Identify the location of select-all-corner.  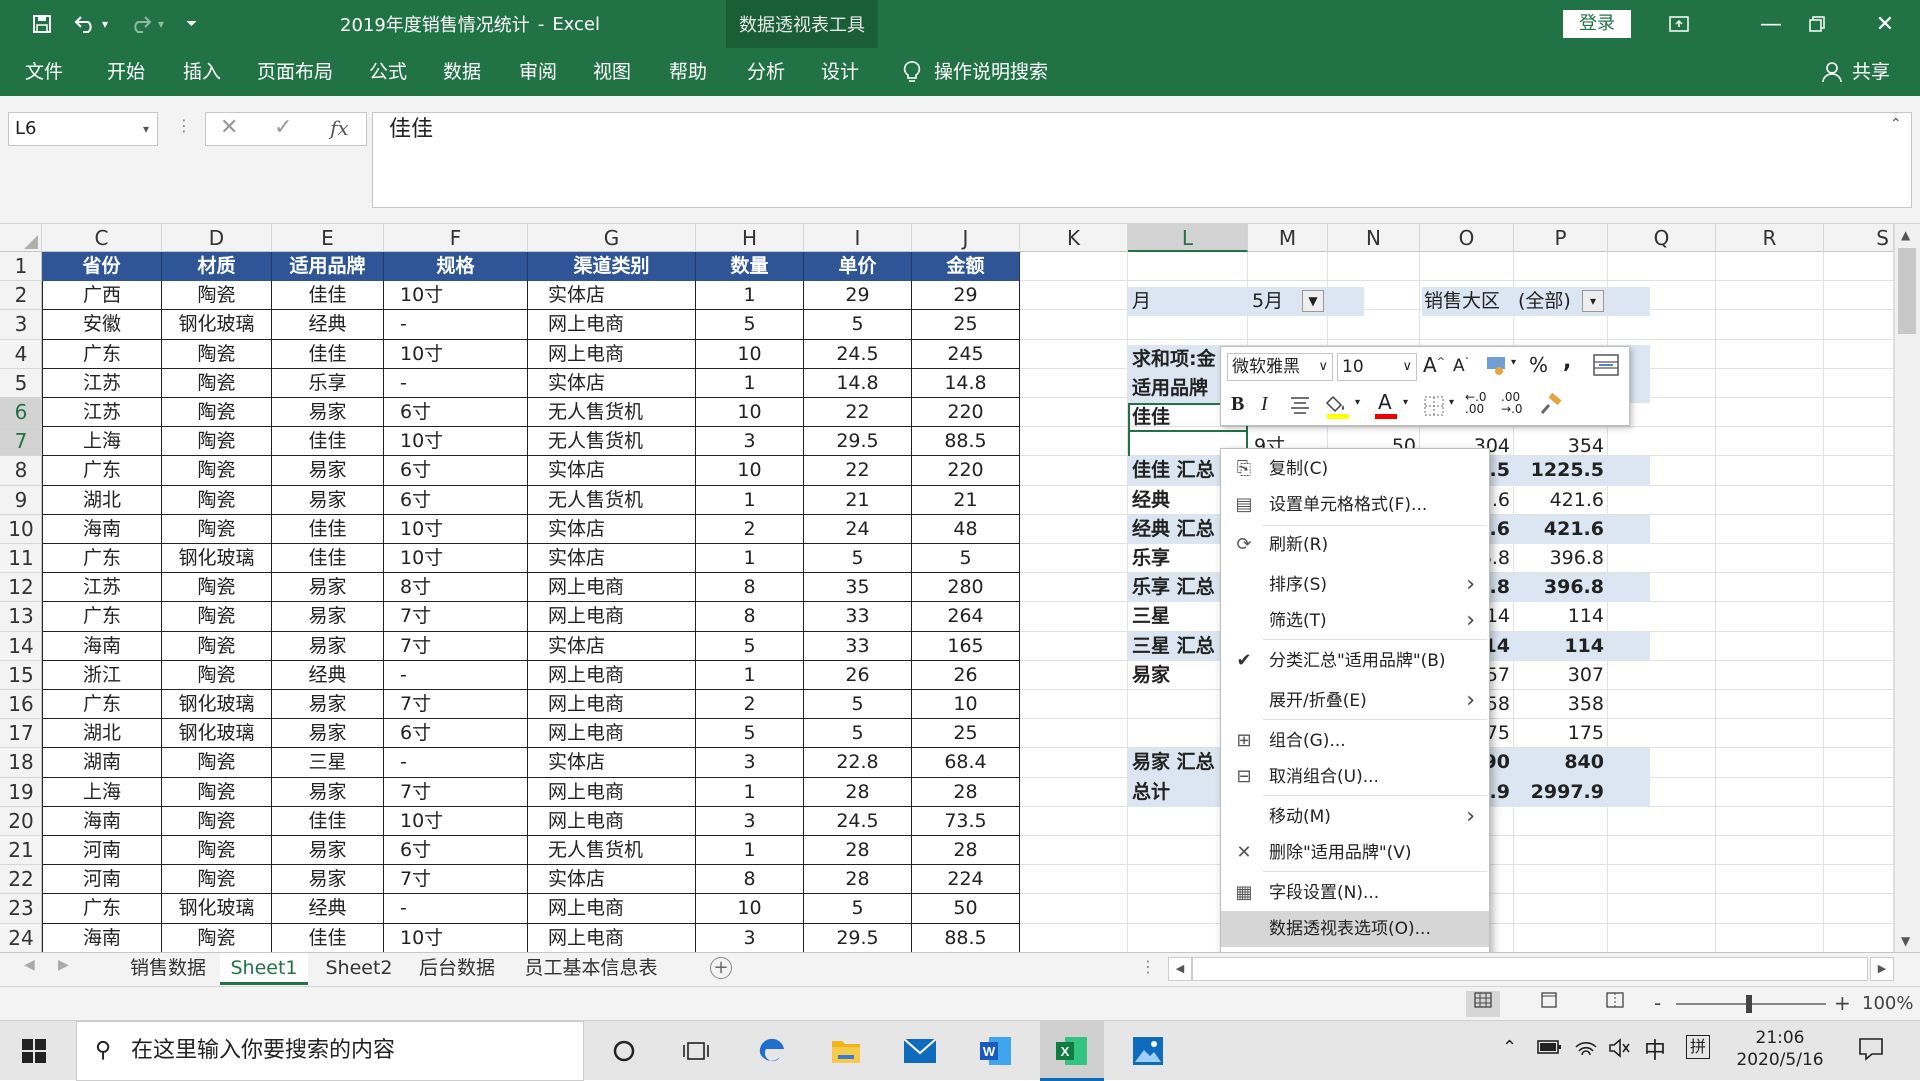
(21, 238).